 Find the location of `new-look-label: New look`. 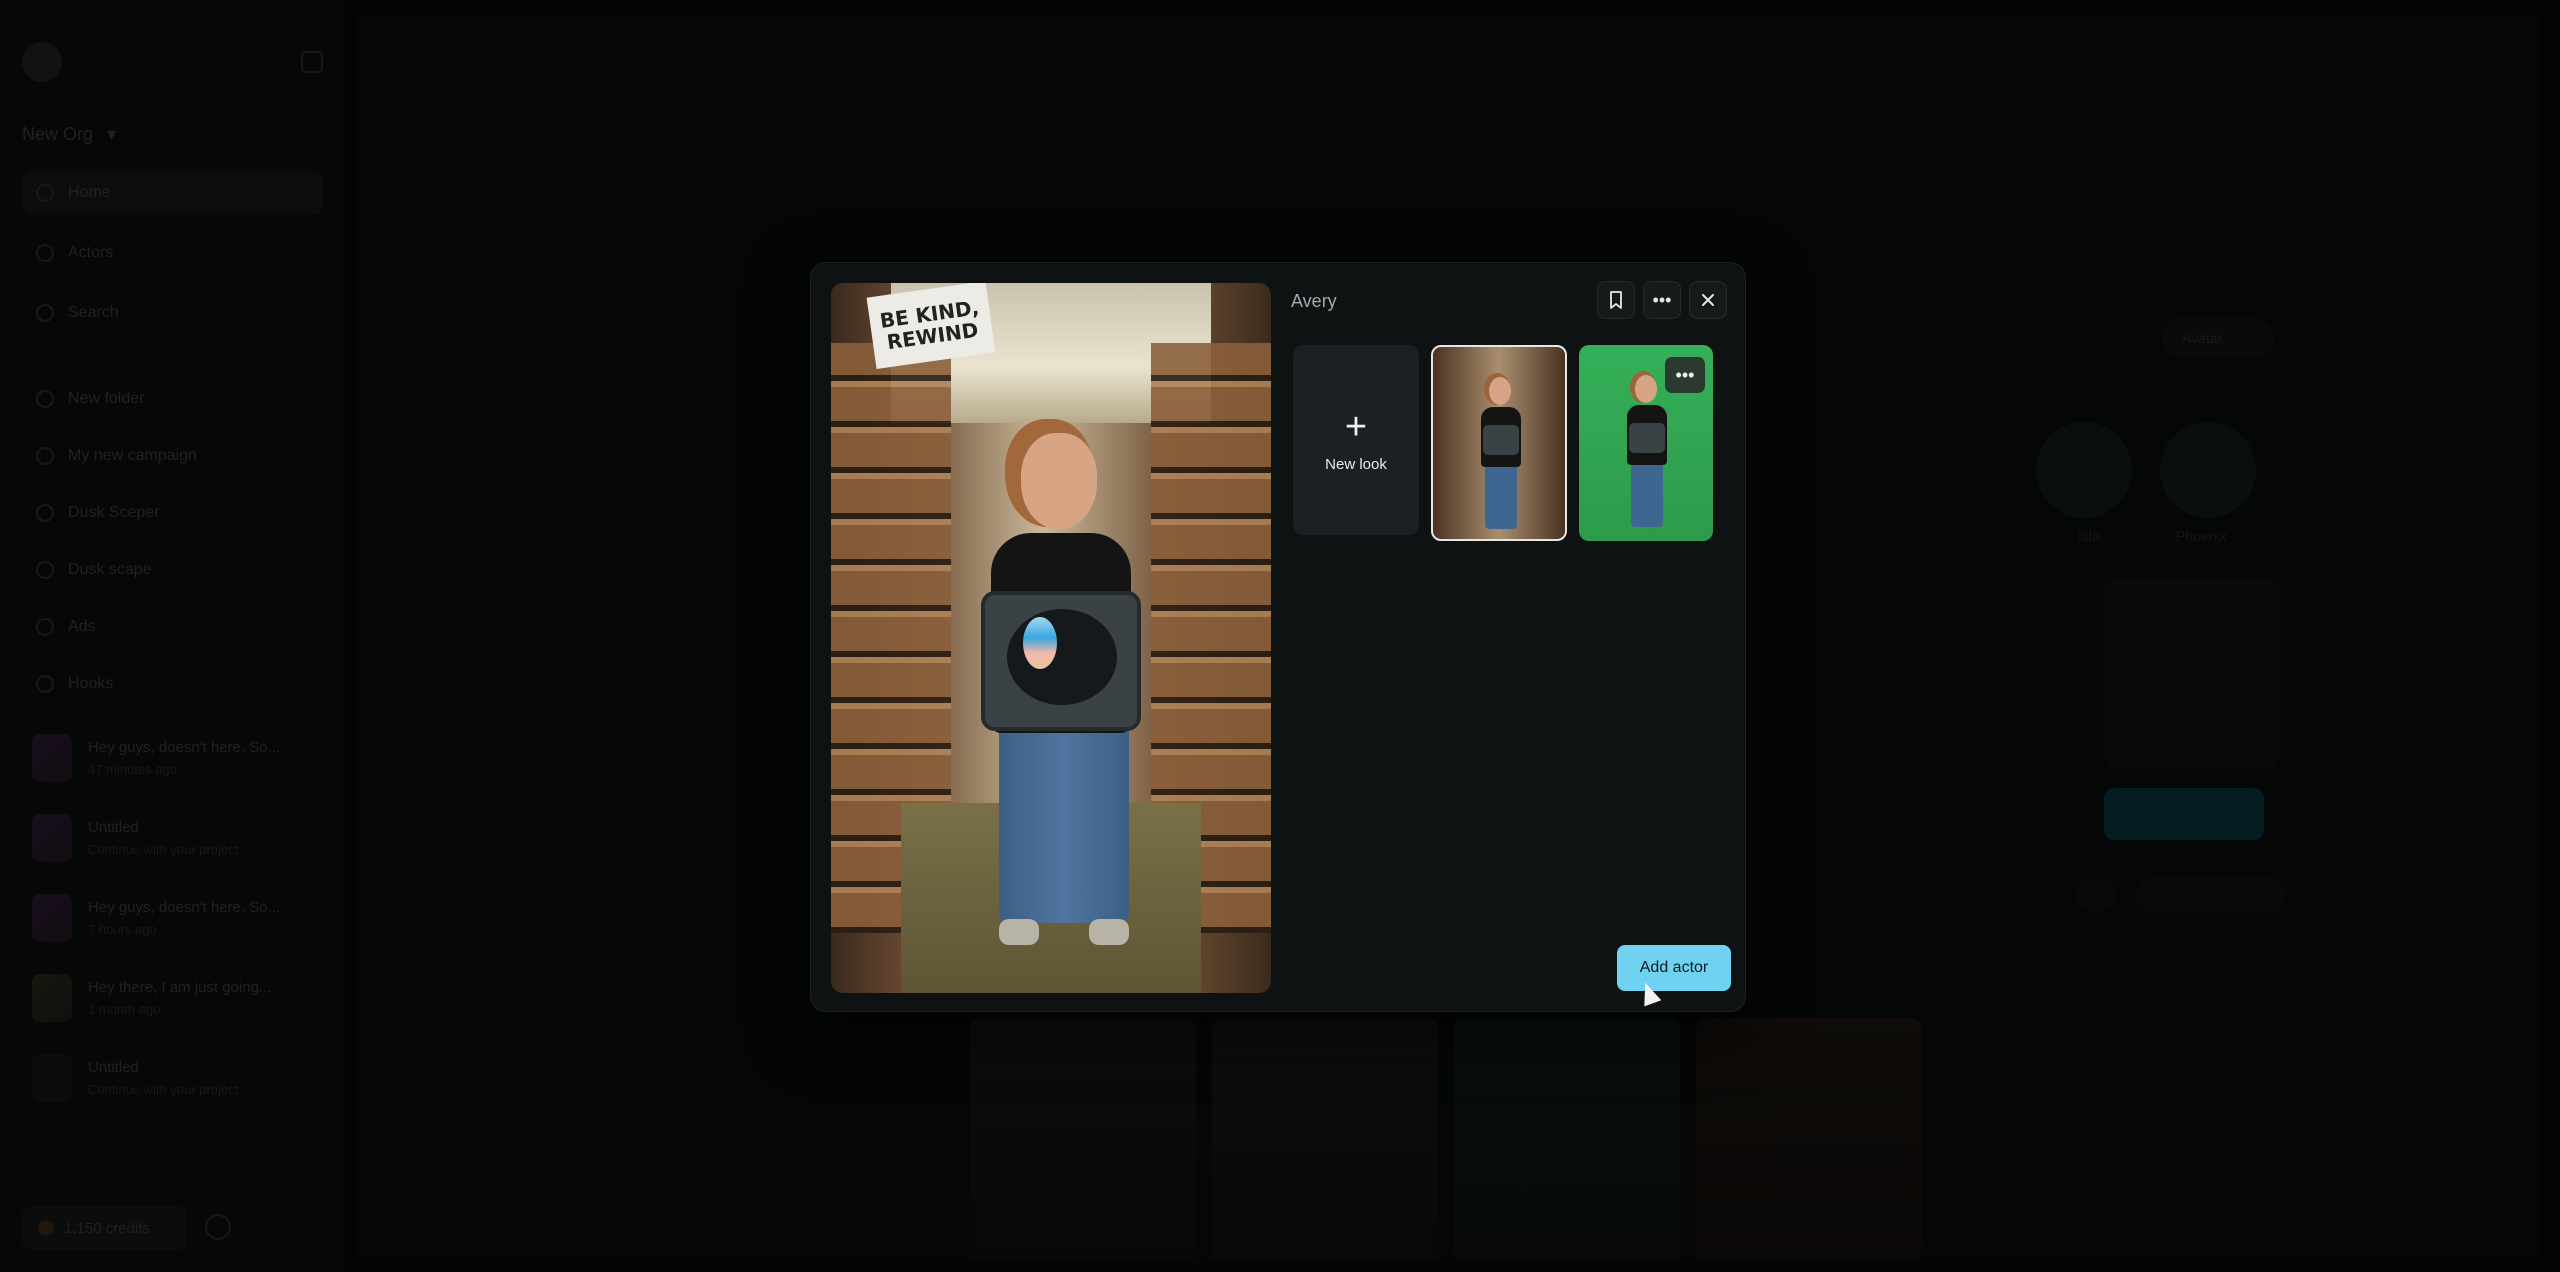

new-look-label: New look is located at coordinates (1356, 464).